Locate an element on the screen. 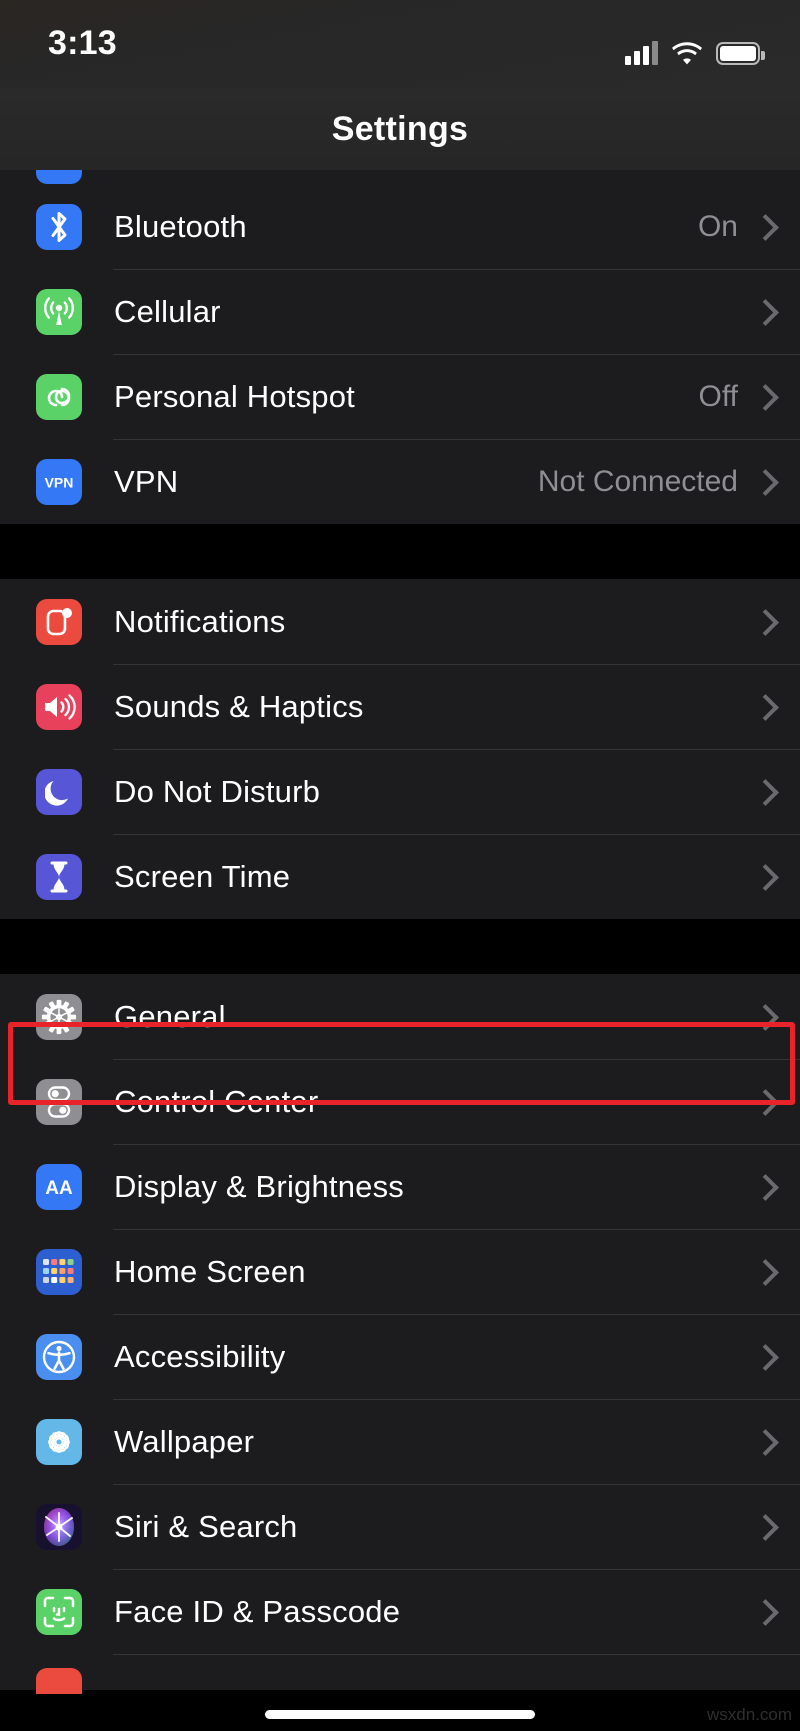  partial-row-top is located at coordinates (400, 176).